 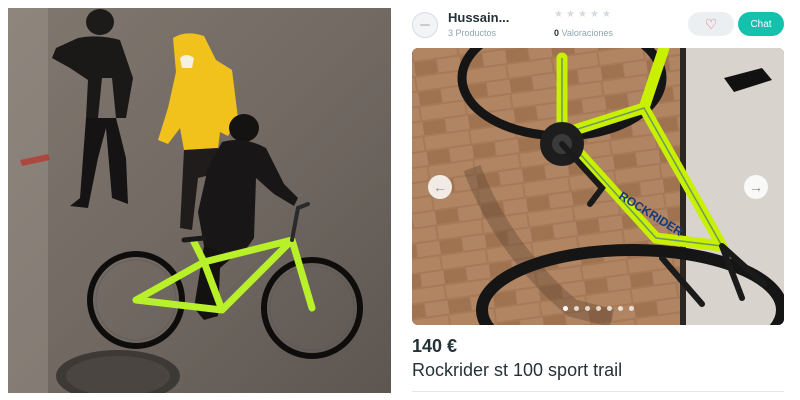 I want to click on seller-avatar, so click(x=425, y=25).